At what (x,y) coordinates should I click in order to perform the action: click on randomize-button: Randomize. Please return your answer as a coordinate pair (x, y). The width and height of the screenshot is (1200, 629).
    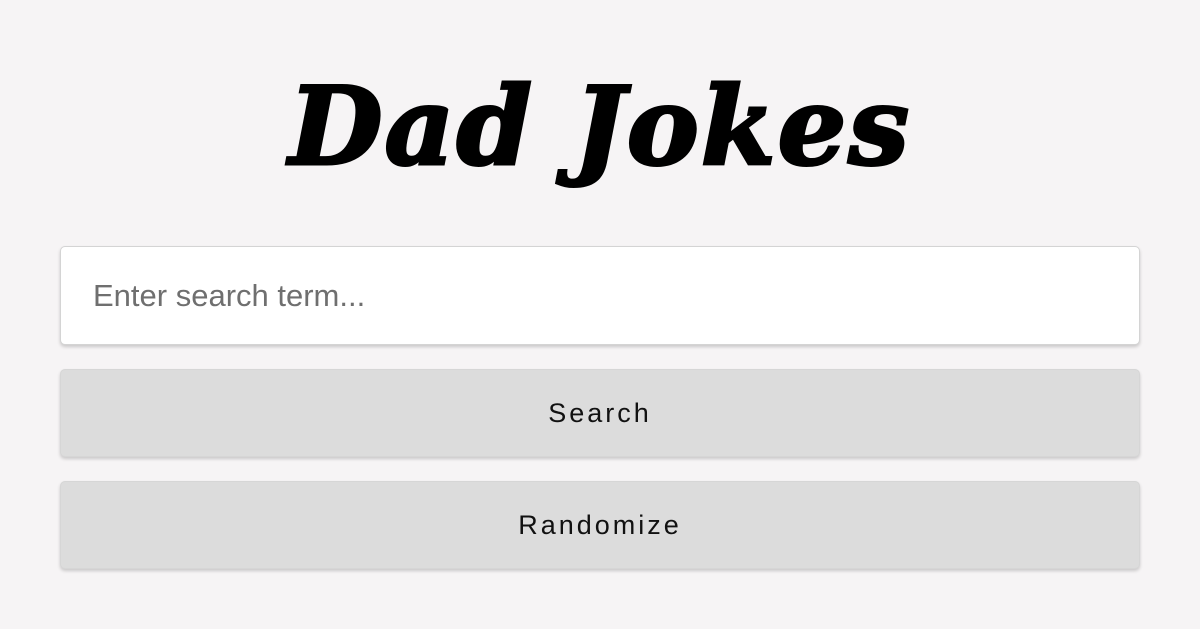
    Looking at the image, I should click on (600, 525).